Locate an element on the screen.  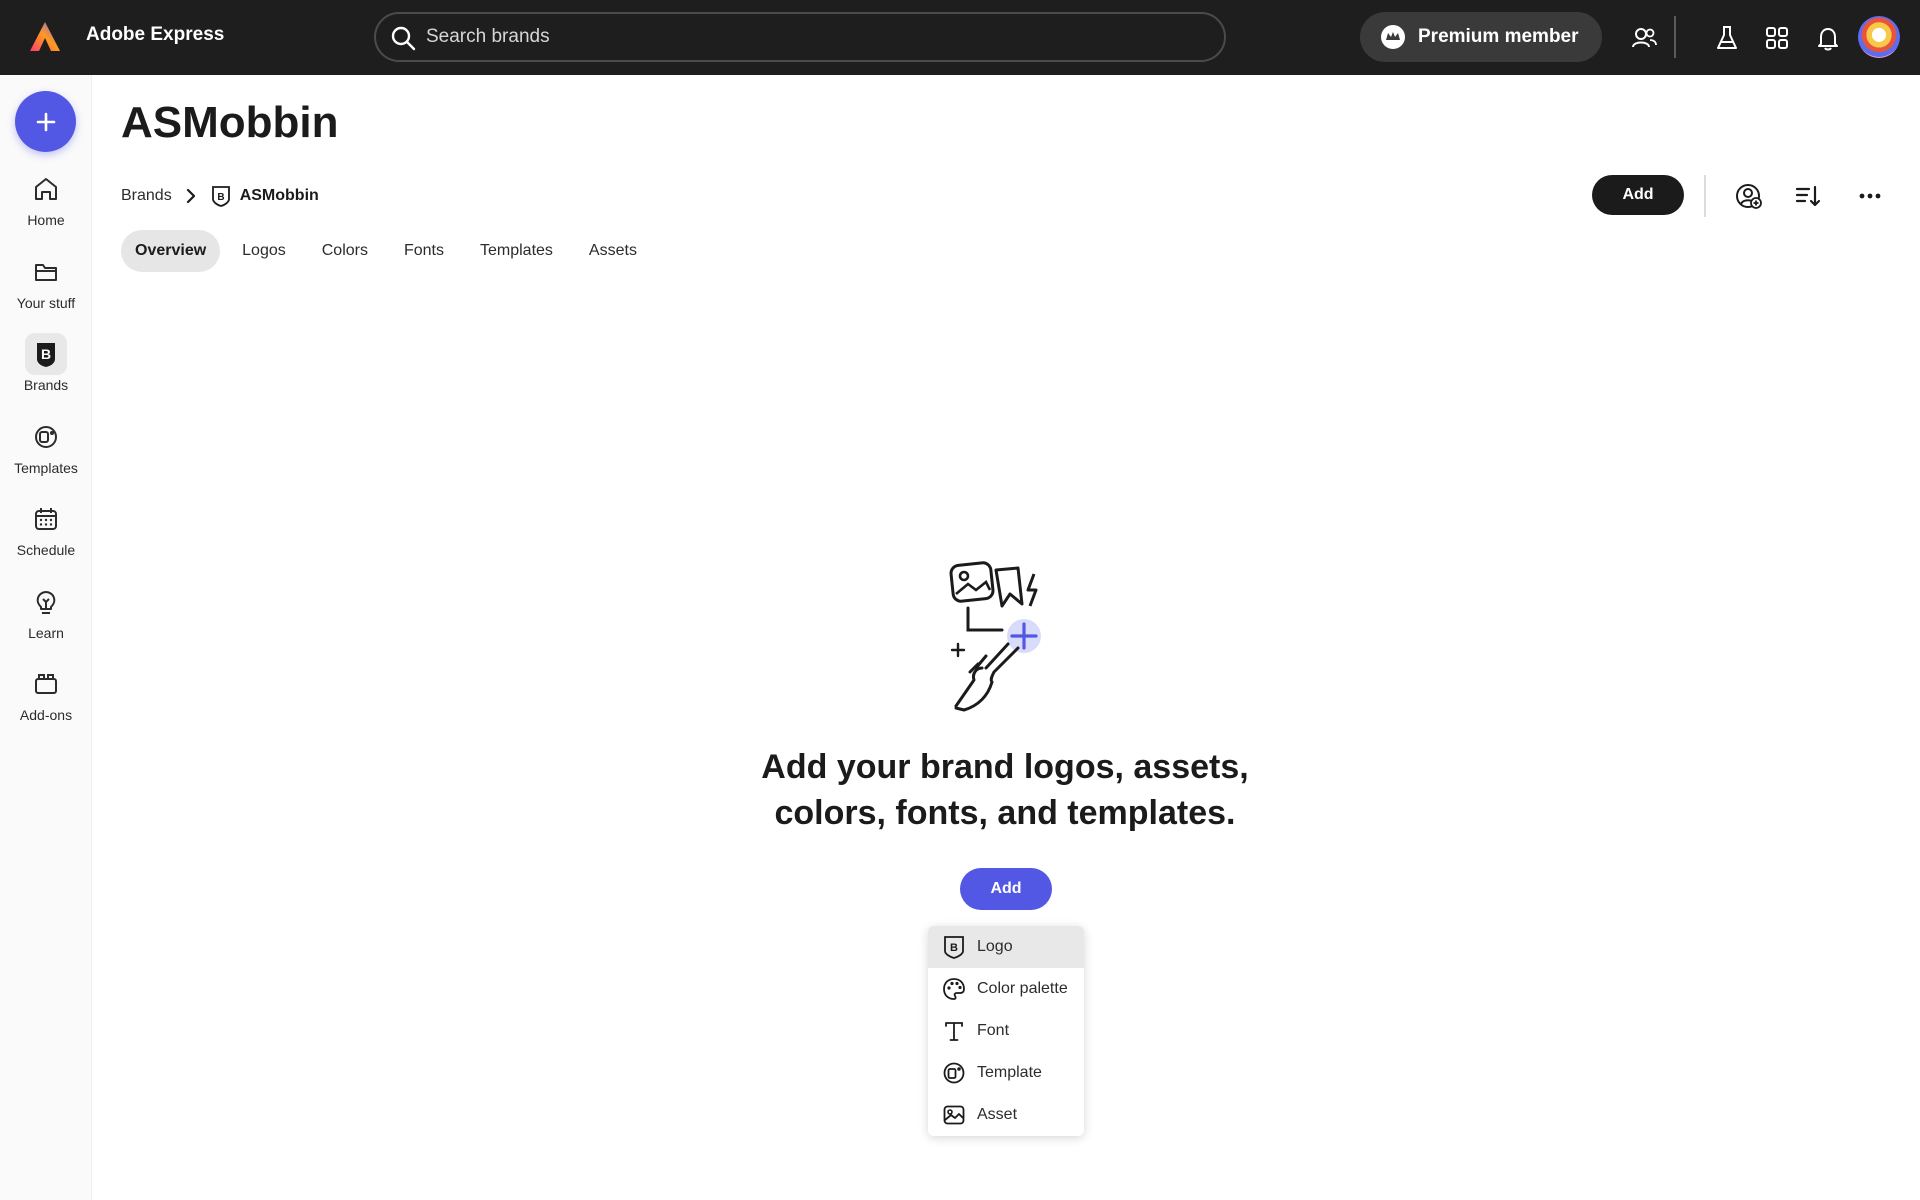
crown-icon is located at coordinates (1393, 37).